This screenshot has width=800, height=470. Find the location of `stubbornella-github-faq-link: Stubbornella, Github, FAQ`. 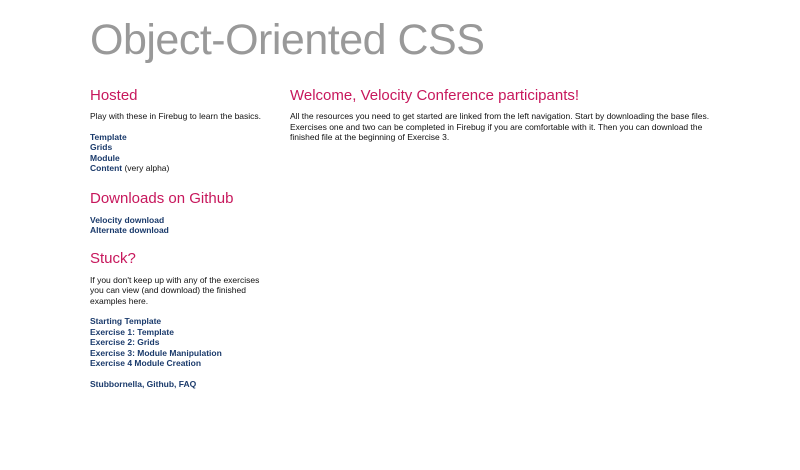

stubbornella-github-faq-link: Stubbornella, Github, FAQ is located at coordinates (143, 384).